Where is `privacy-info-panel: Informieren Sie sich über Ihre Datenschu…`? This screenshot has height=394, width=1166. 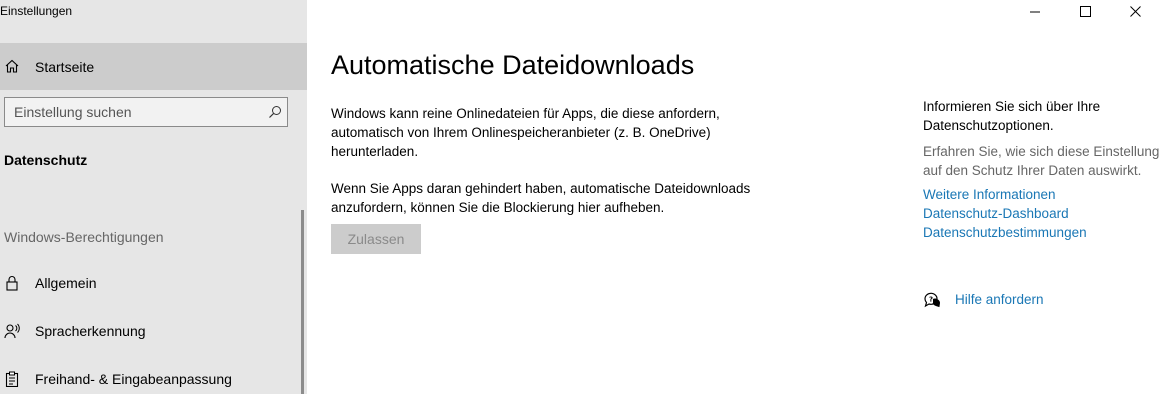
privacy-info-panel: Informieren Sie sich über Ihre Datenschu… is located at coordinates (1044, 169).